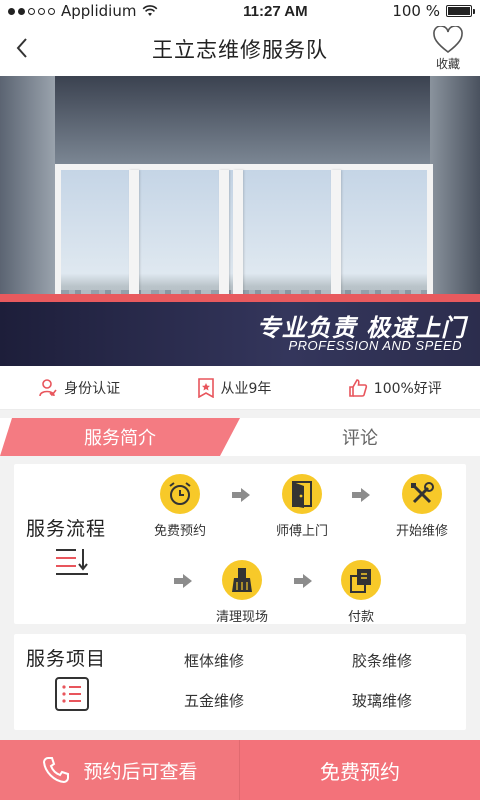 The width and height of the screenshot is (480, 800). What do you see at coordinates (31, 11) in the screenshot?
I see `signal-strength-icon` at bounding box center [31, 11].